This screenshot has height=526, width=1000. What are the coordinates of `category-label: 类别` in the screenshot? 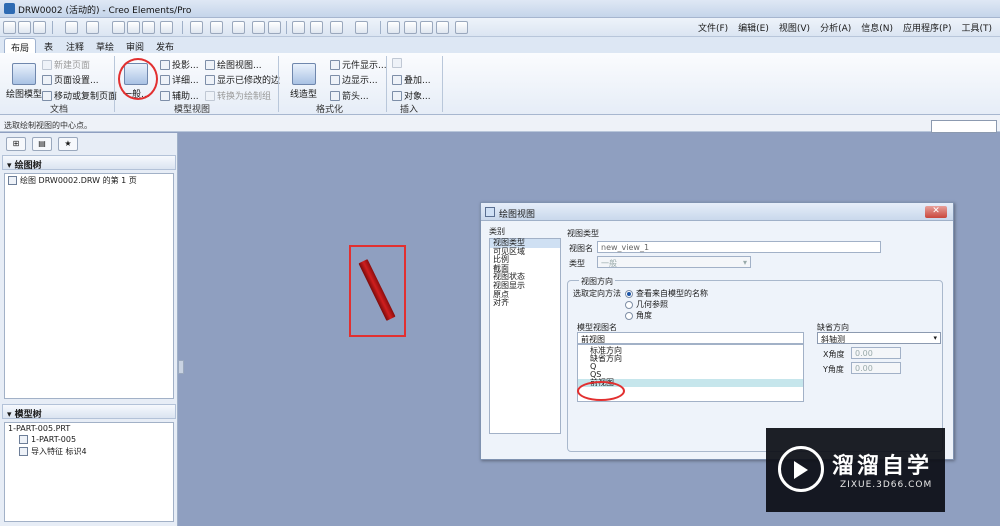 It's located at (497, 231).